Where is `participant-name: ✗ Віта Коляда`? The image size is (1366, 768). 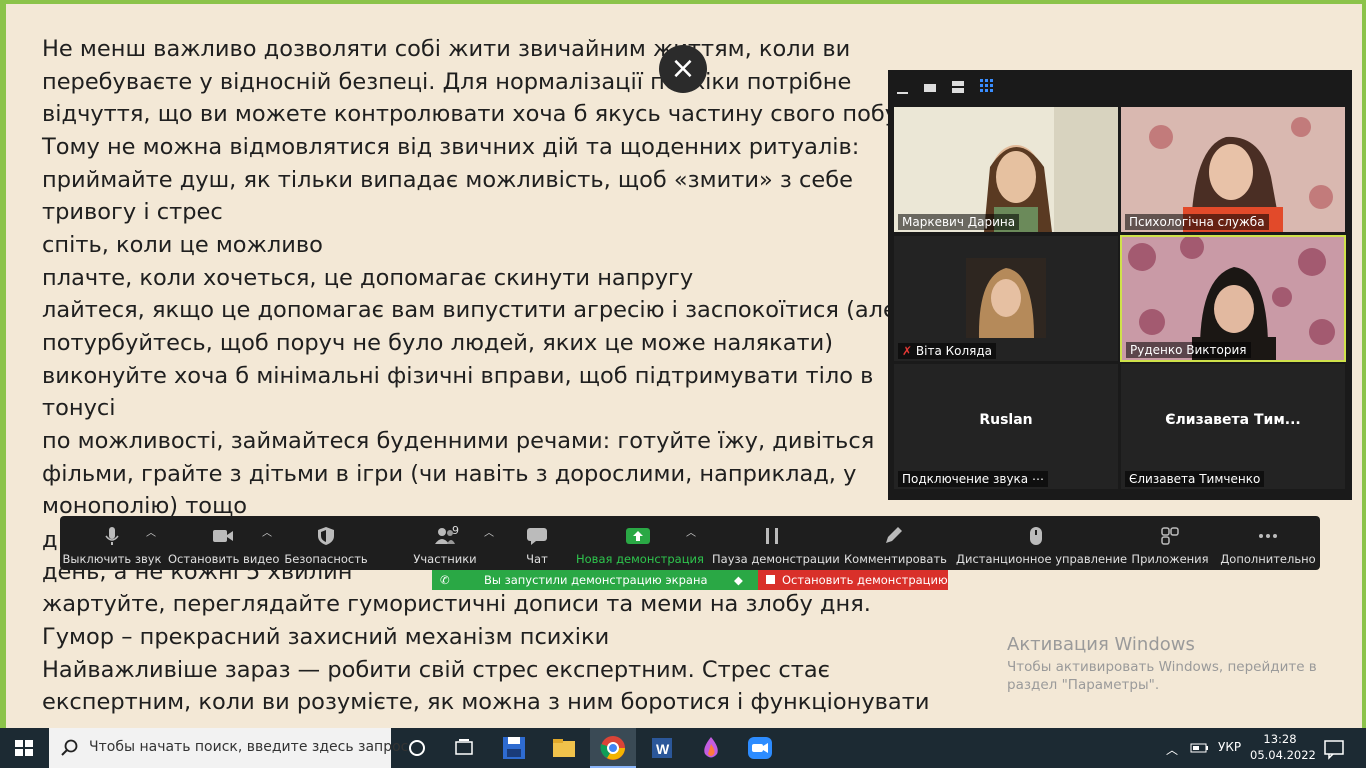 participant-name: ✗ Віта Коляда is located at coordinates (947, 351).